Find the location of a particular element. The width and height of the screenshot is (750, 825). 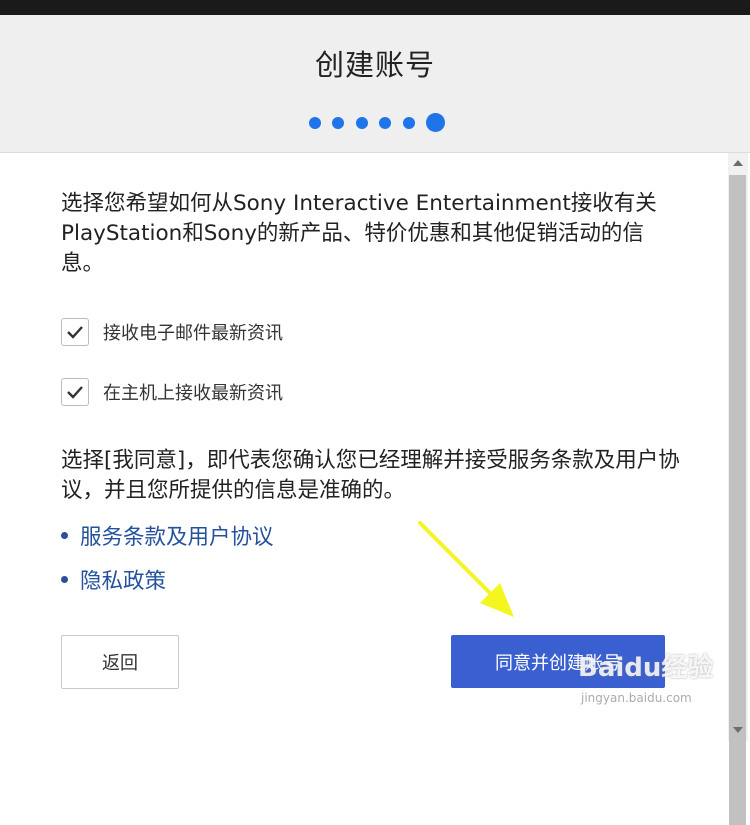

console-updates-checkbox is located at coordinates (75, 392).